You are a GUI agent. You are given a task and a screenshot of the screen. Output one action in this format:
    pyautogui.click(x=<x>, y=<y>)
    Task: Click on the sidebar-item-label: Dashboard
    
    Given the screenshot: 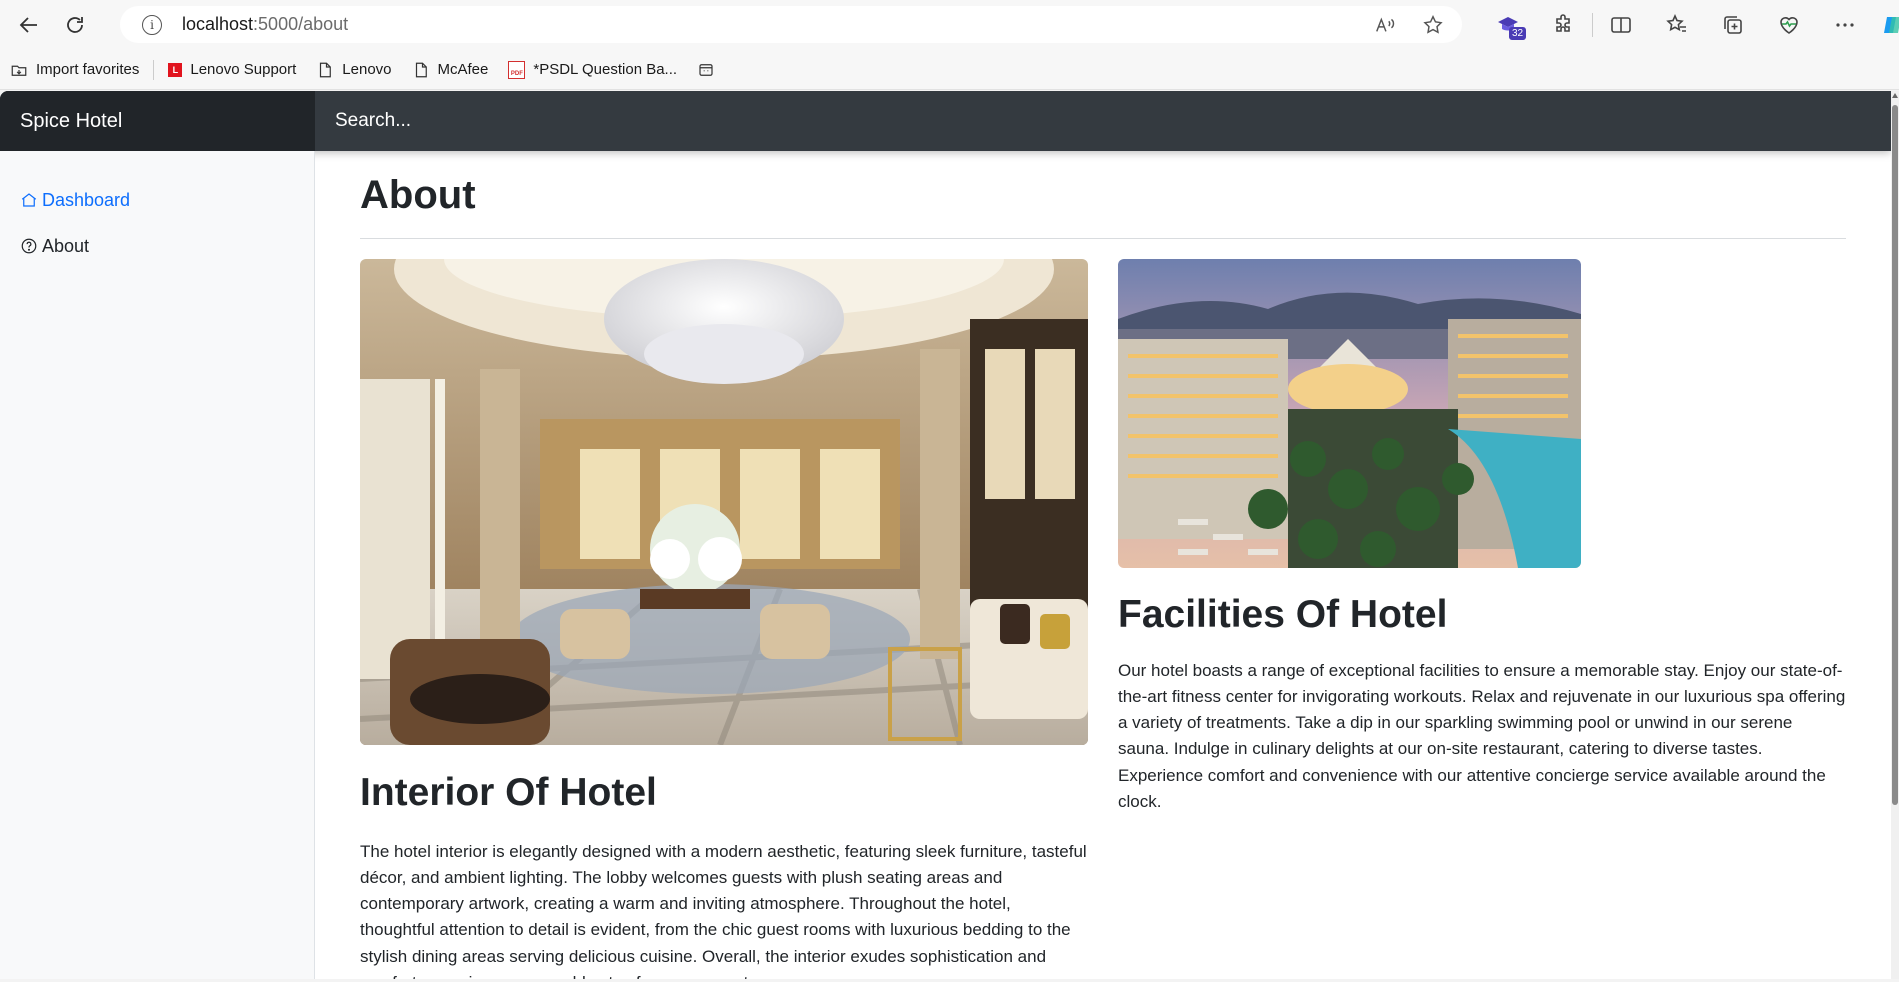 What is the action you would take?
    pyautogui.click(x=86, y=199)
    